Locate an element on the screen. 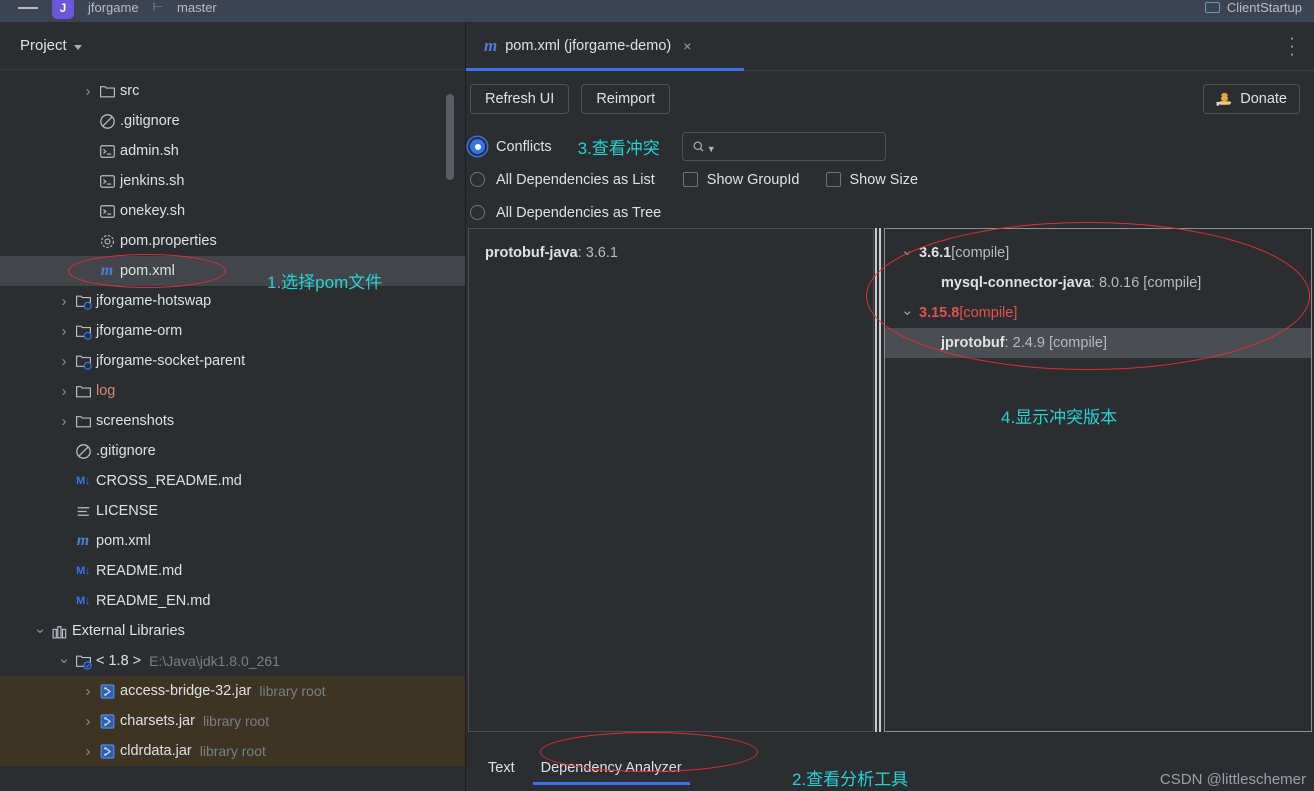  editor-tab-pom-xml: m pom.xml (jforgame-demo) × is located at coordinates (605, 46).